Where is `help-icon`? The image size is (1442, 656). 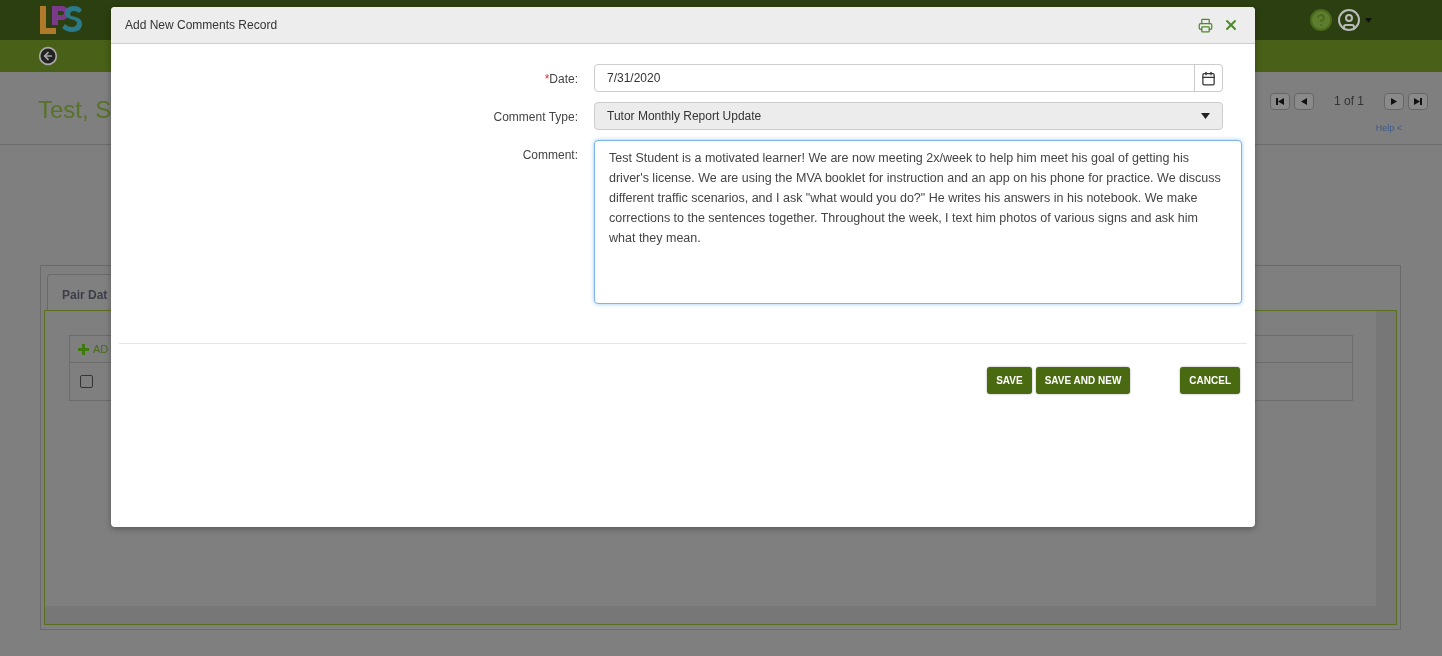 help-icon is located at coordinates (1321, 20).